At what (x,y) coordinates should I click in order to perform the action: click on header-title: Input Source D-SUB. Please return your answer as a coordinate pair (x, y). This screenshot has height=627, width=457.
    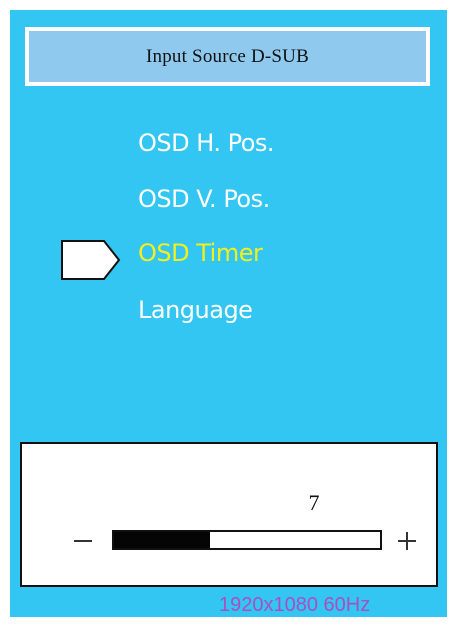
    Looking at the image, I should click on (227, 56).